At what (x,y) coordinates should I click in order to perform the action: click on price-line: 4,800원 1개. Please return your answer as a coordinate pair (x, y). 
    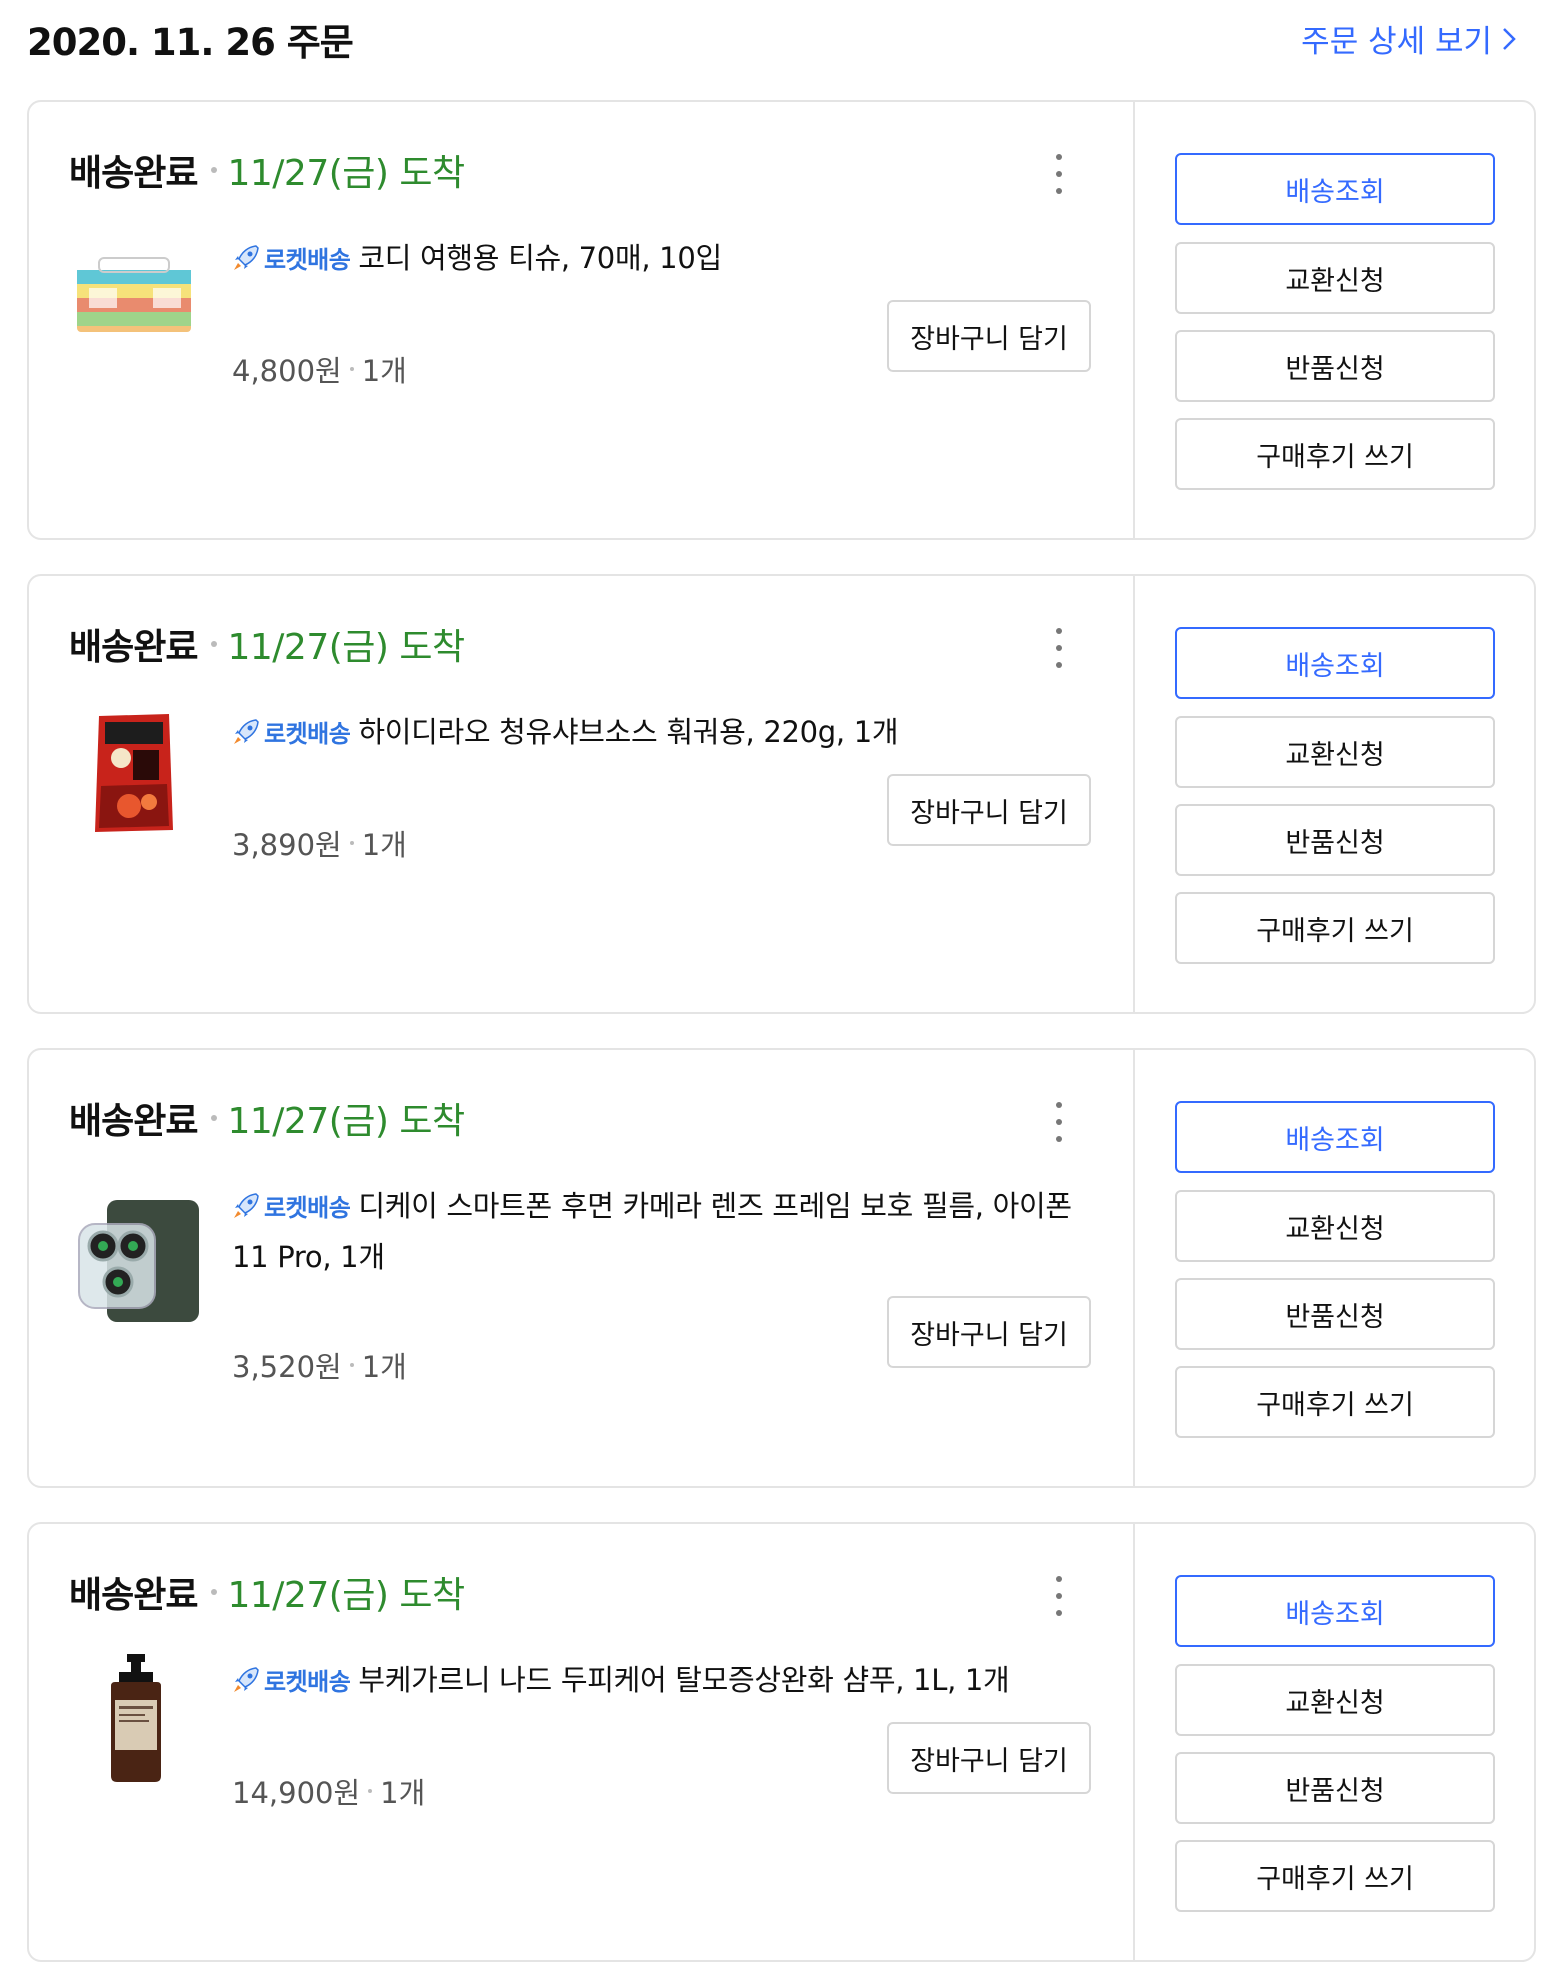
    Looking at the image, I should click on (319, 369).